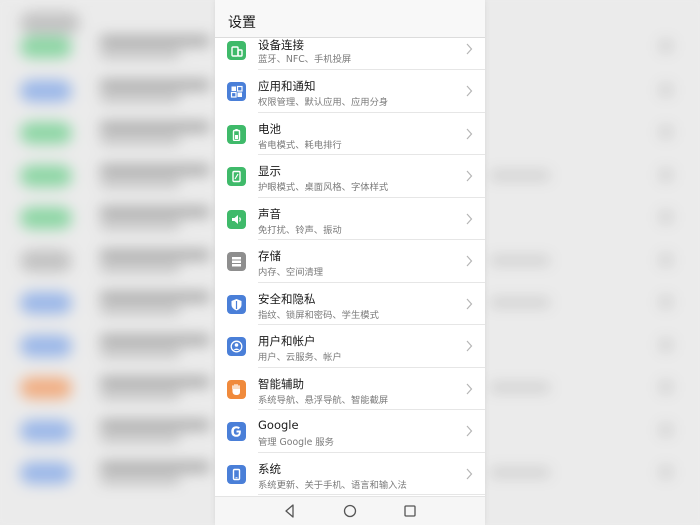 The width and height of the screenshot is (700, 525). I want to click on settings-item-sound: 声音免打扰、铃声、振动, so click(350, 219).